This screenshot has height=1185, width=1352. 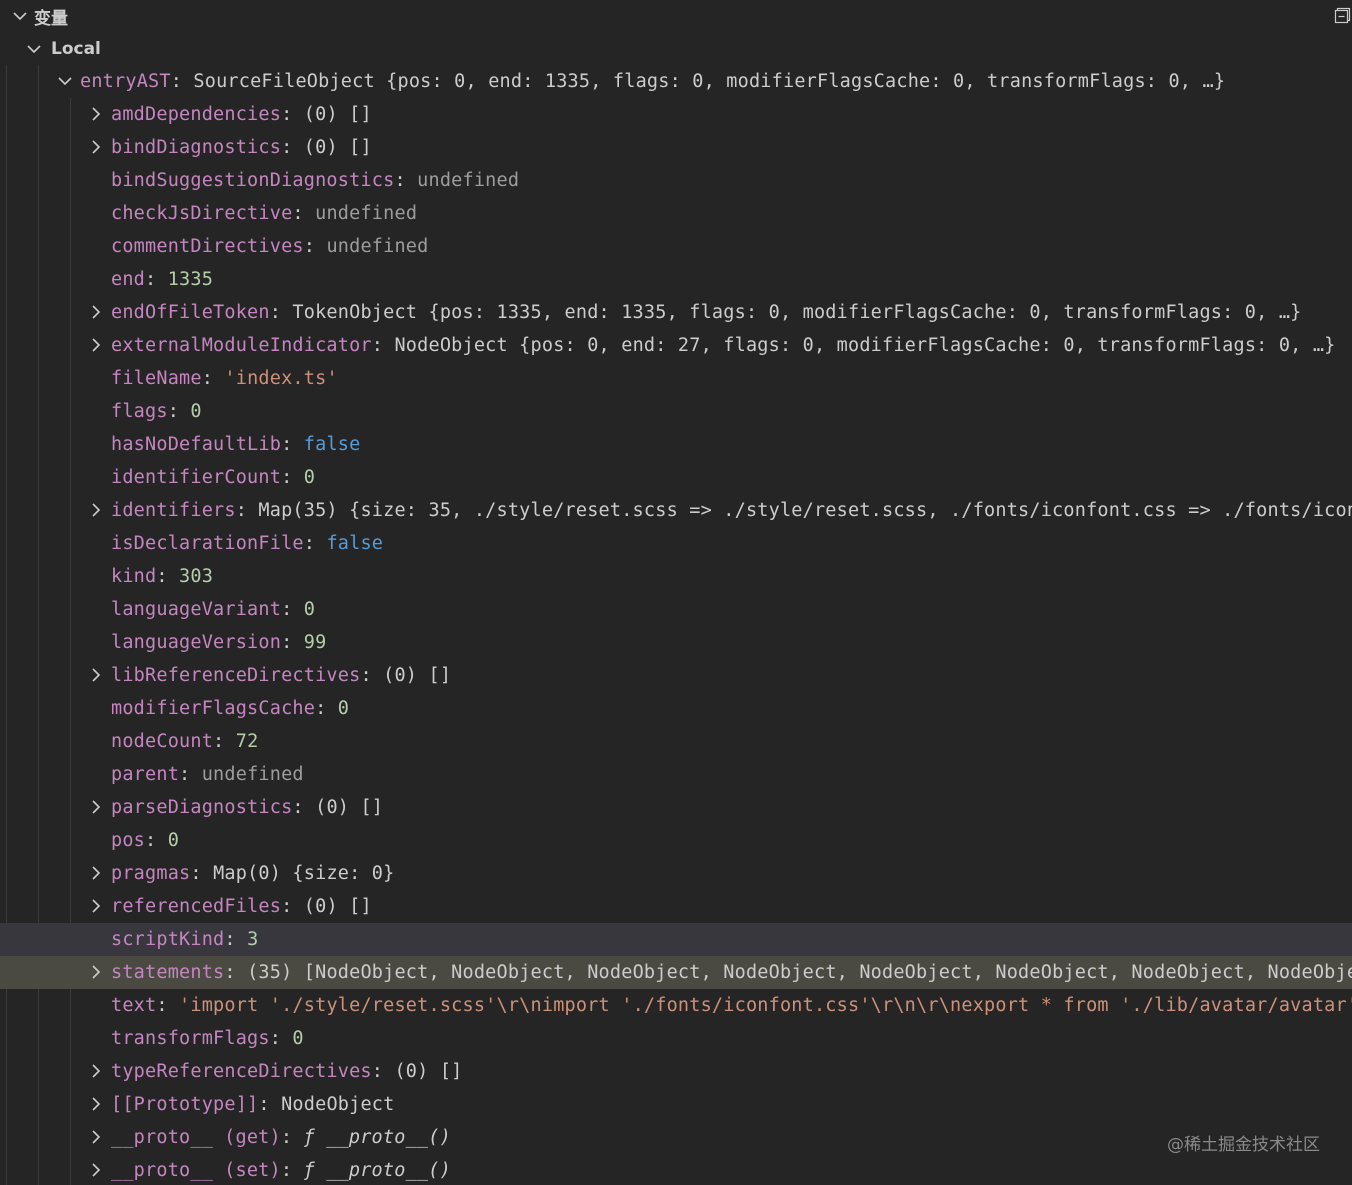 I want to click on variable-name: checkJsDirective, so click(x=202, y=213).